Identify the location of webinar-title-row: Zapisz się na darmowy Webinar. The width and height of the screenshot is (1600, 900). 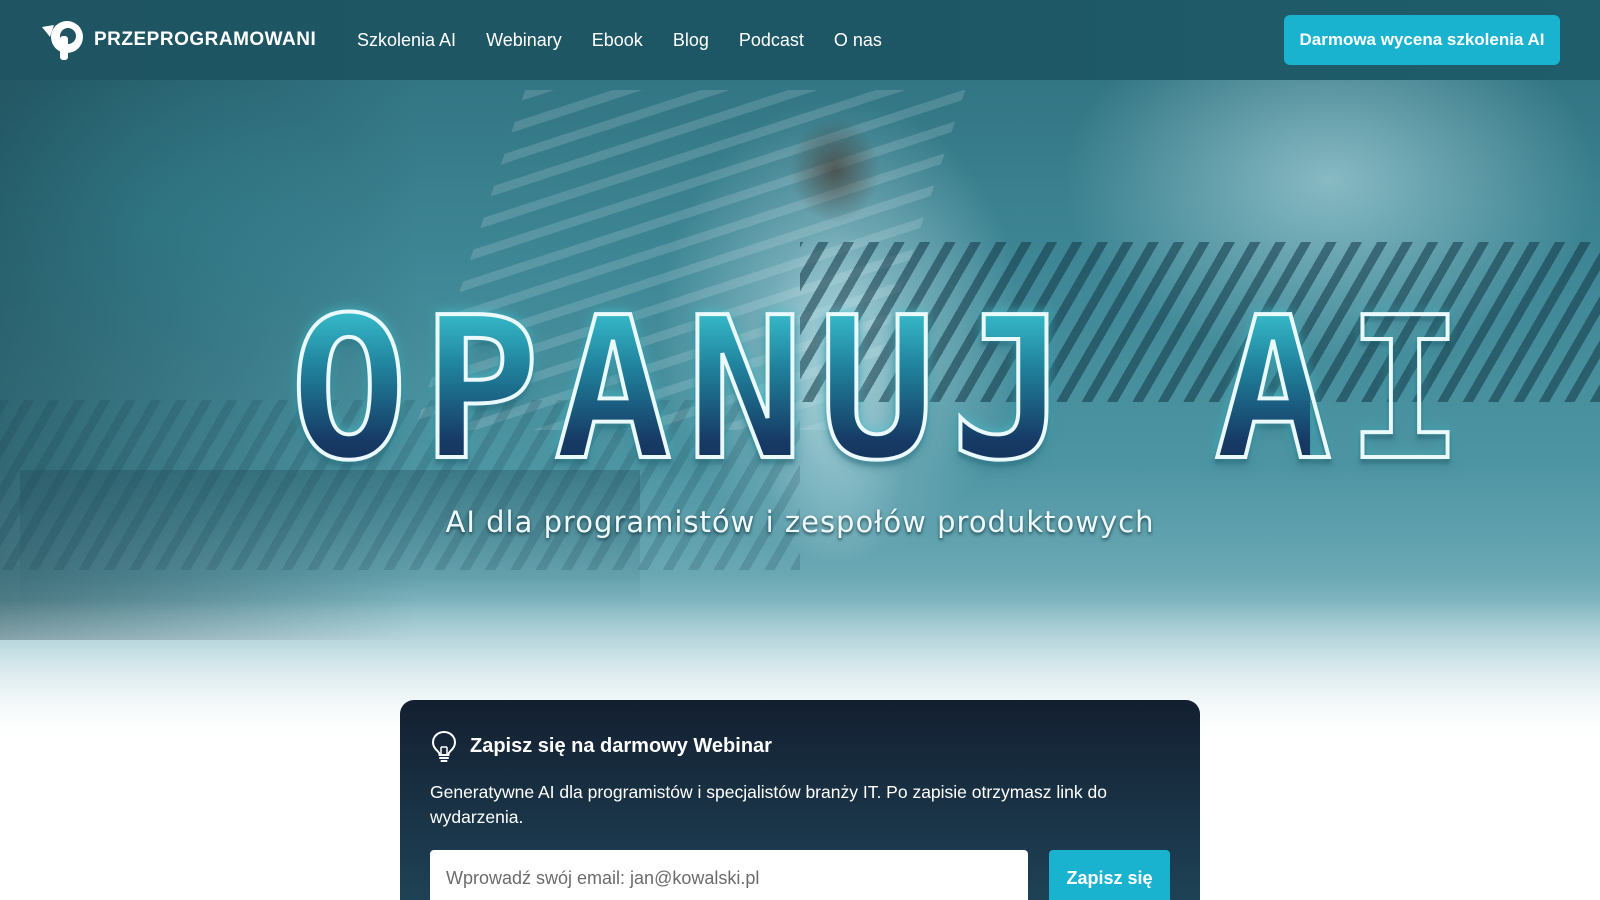
(601, 746).